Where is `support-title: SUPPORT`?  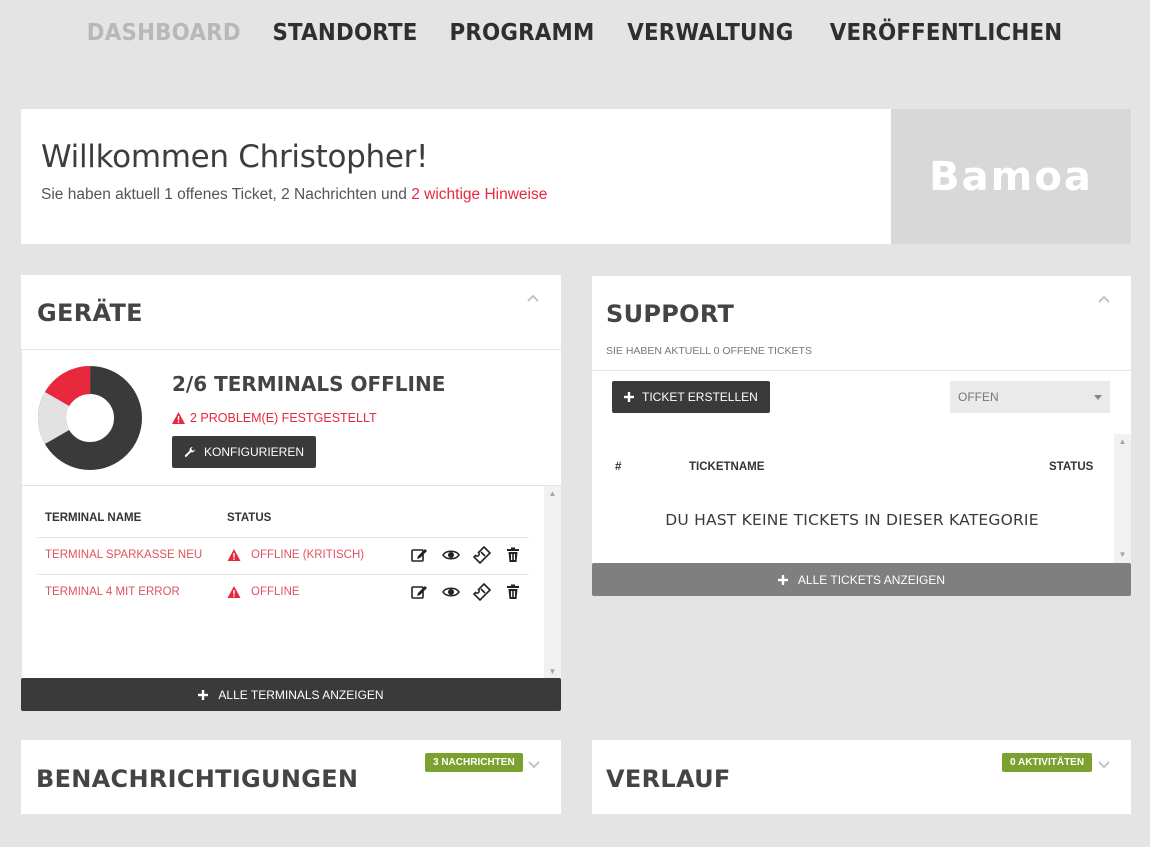
support-title: SUPPORT is located at coordinates (670, 314).